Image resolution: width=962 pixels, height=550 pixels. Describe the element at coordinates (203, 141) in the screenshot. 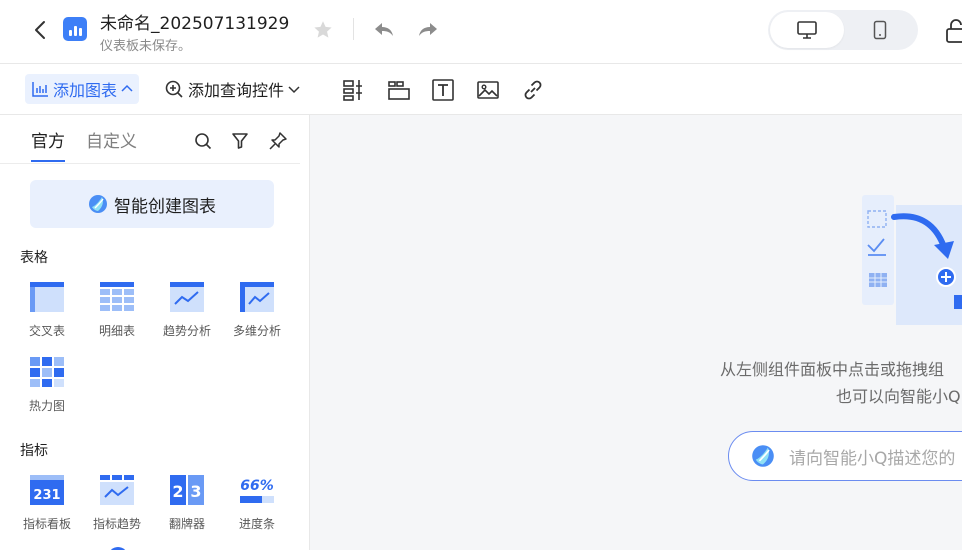

I see `search-icon` at that location.